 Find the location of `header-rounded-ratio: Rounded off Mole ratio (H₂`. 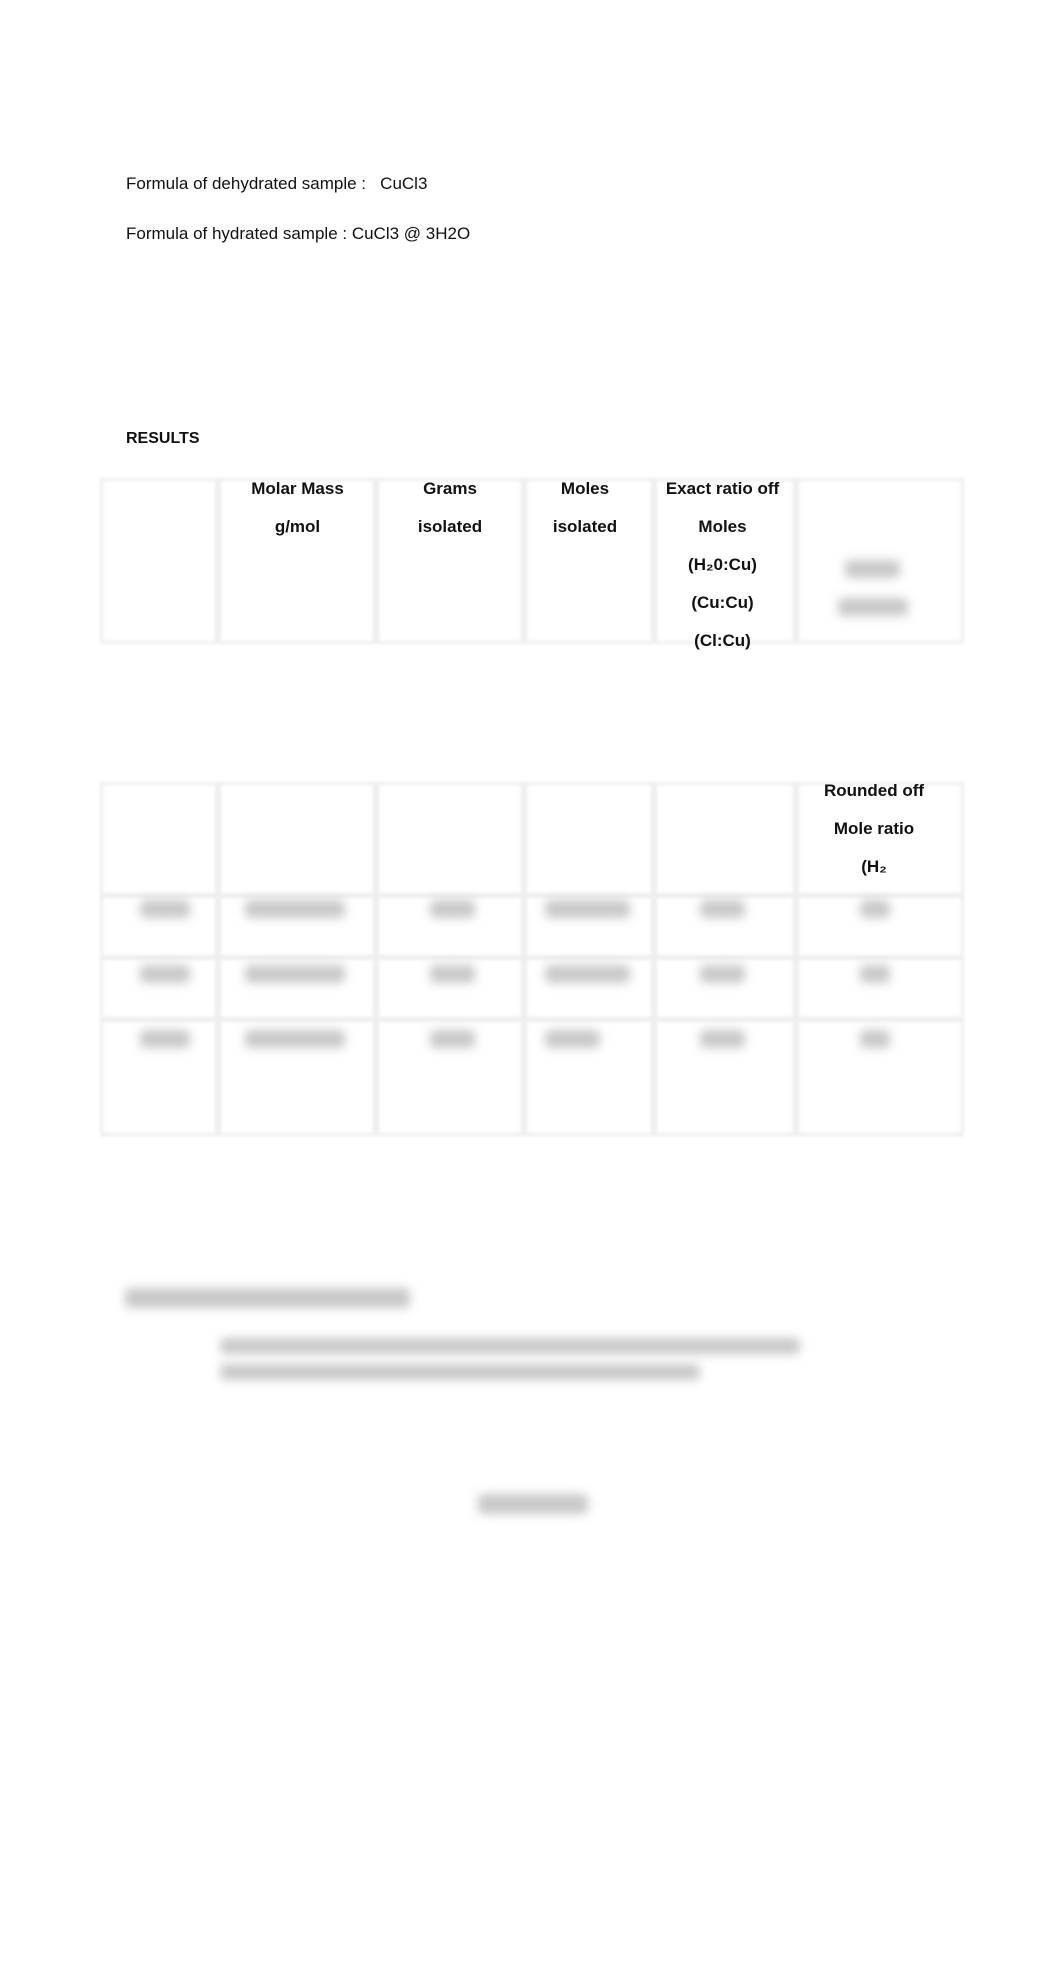

header-rounded-ratio: Rounded off Mole ratio (H₂ is located at coordinates (874, 828).